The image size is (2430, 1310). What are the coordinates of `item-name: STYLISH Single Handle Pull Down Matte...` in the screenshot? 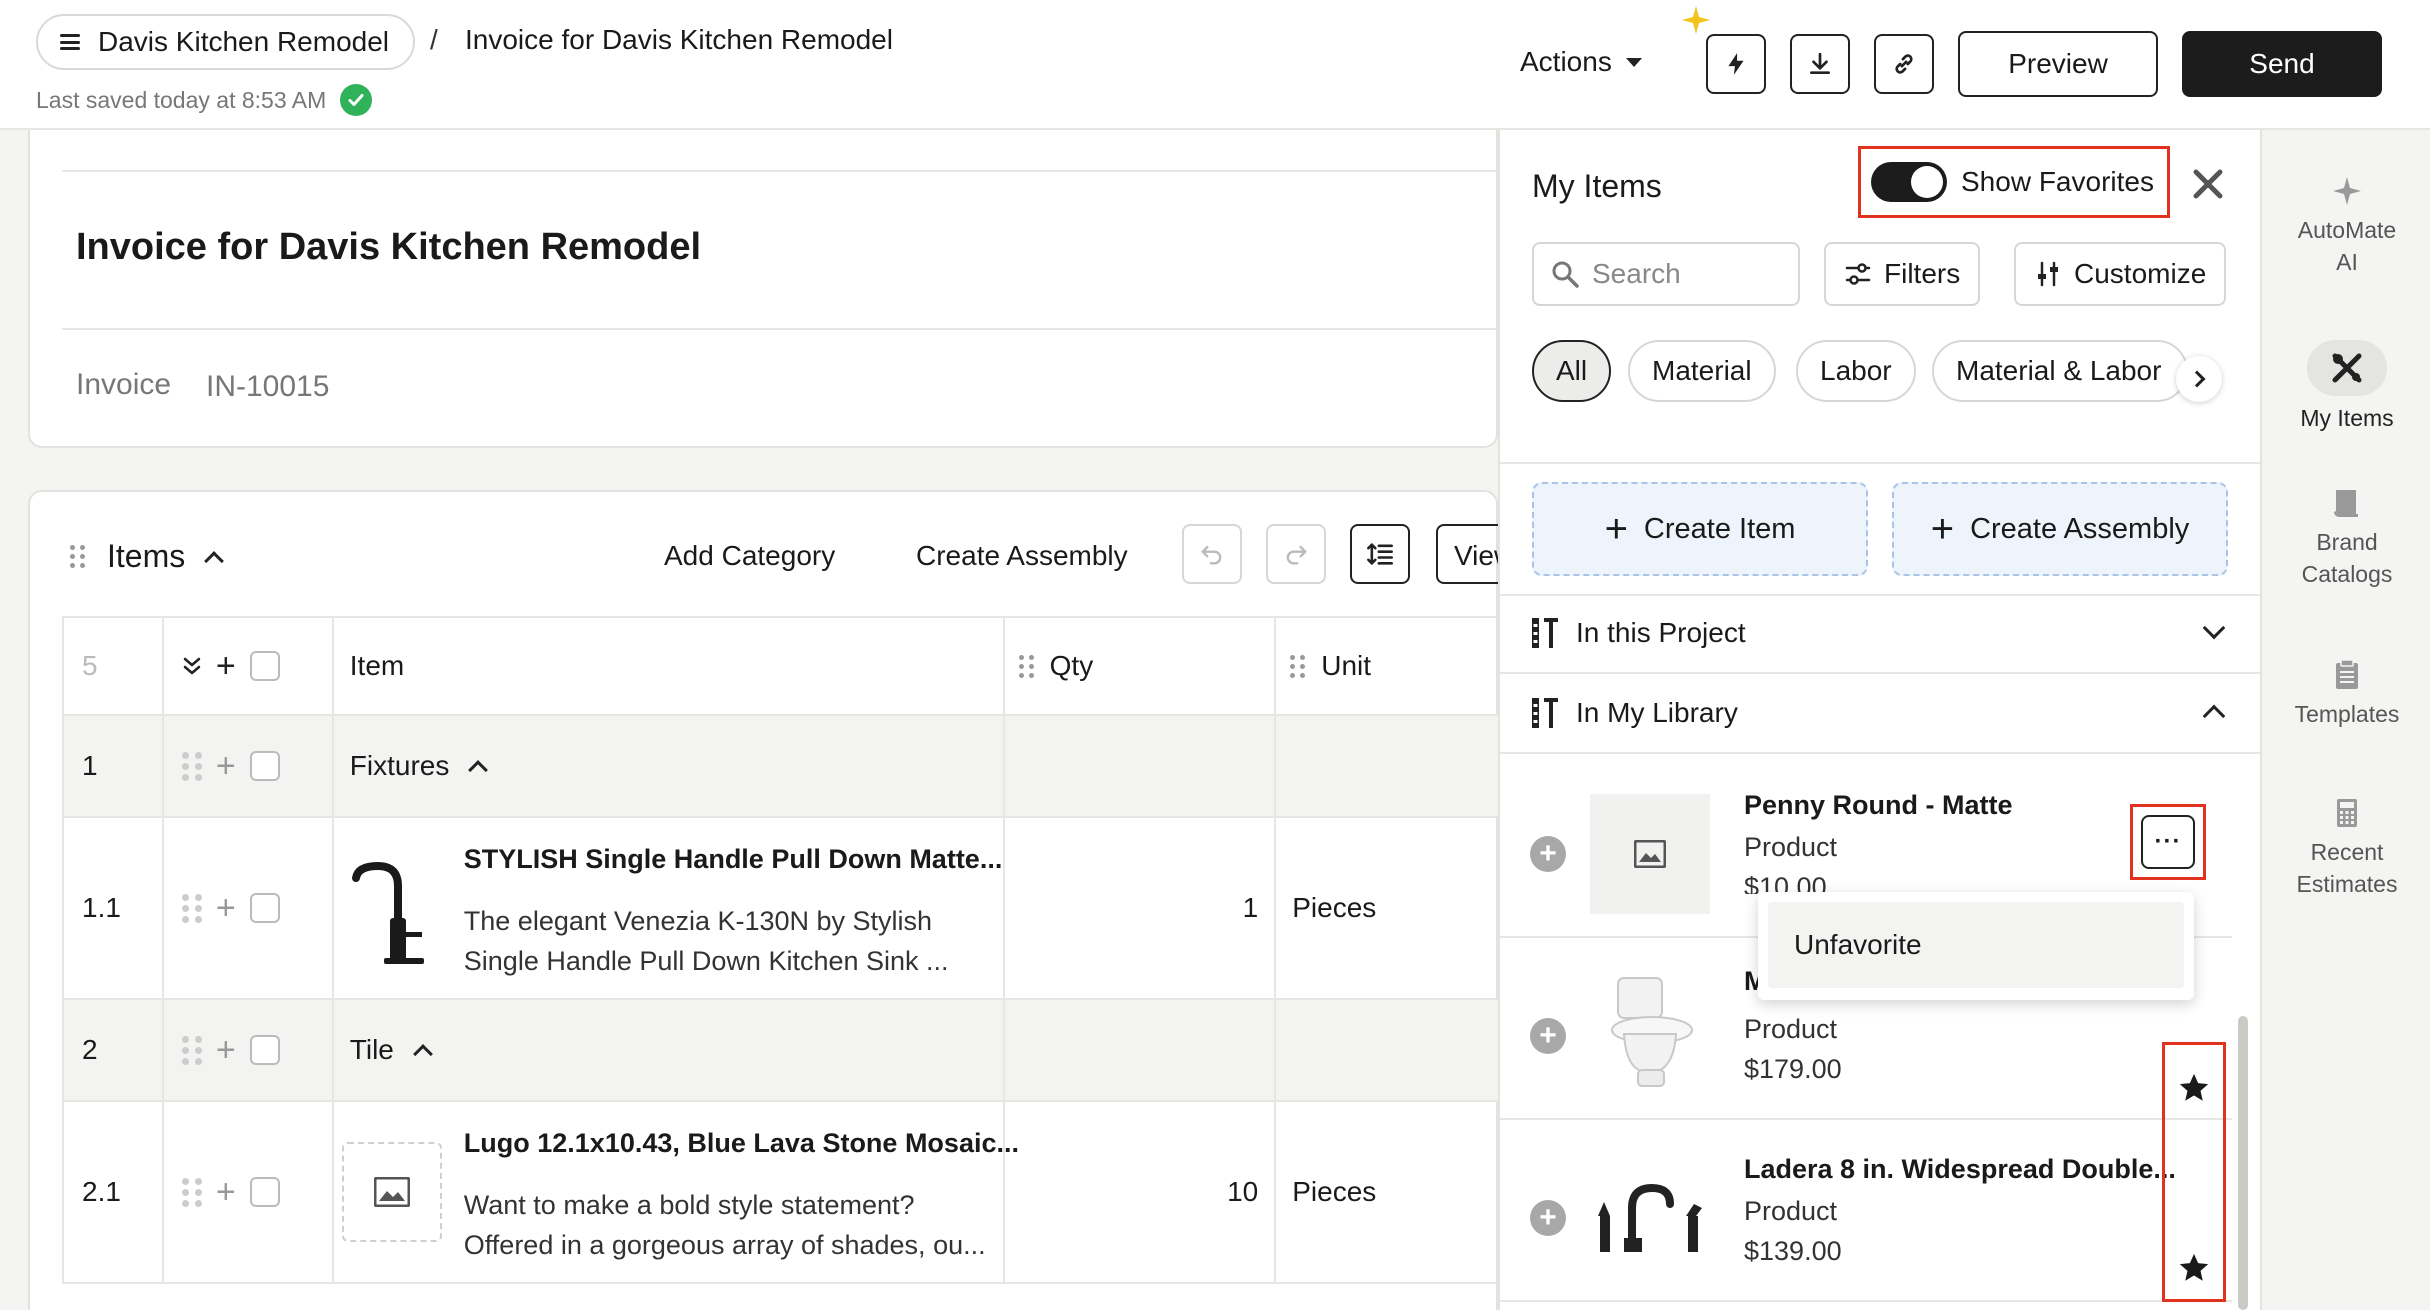 It's located at (733, 859).